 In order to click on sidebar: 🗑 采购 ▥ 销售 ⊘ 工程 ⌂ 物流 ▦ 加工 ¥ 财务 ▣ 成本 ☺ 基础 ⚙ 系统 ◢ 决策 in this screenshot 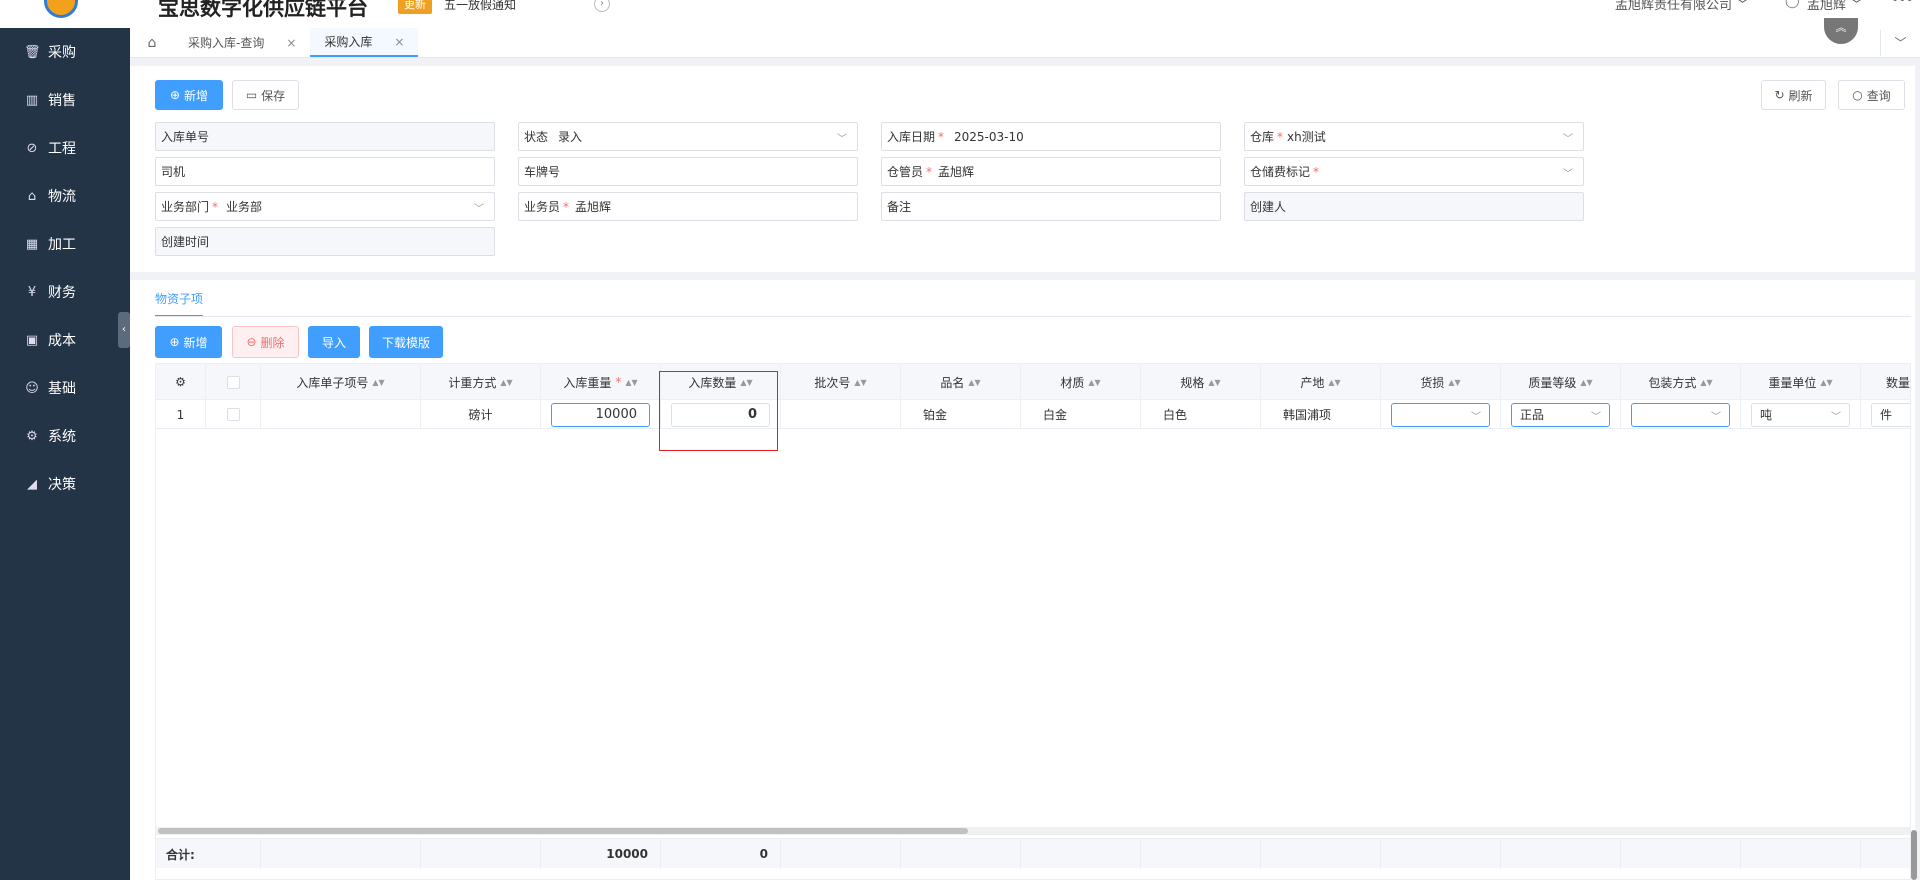, I will do `click(65, 454)`.